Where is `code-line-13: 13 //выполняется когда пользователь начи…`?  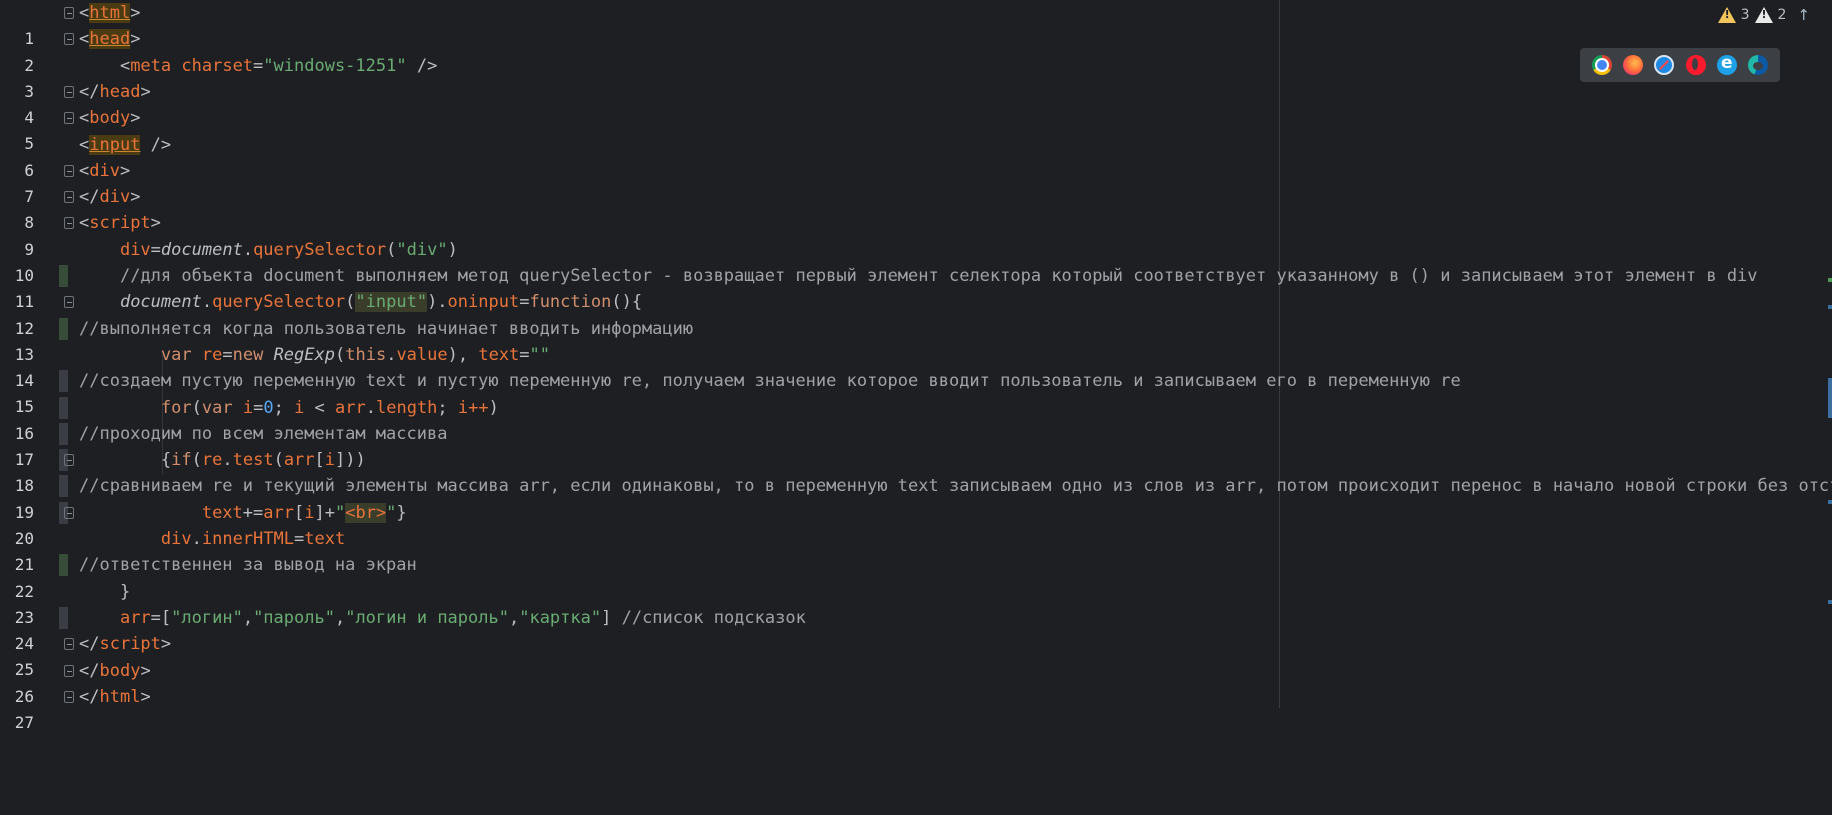
code-line-13: 13 //выполняется когда пользователь начи… is located at coordinates (916, 340).